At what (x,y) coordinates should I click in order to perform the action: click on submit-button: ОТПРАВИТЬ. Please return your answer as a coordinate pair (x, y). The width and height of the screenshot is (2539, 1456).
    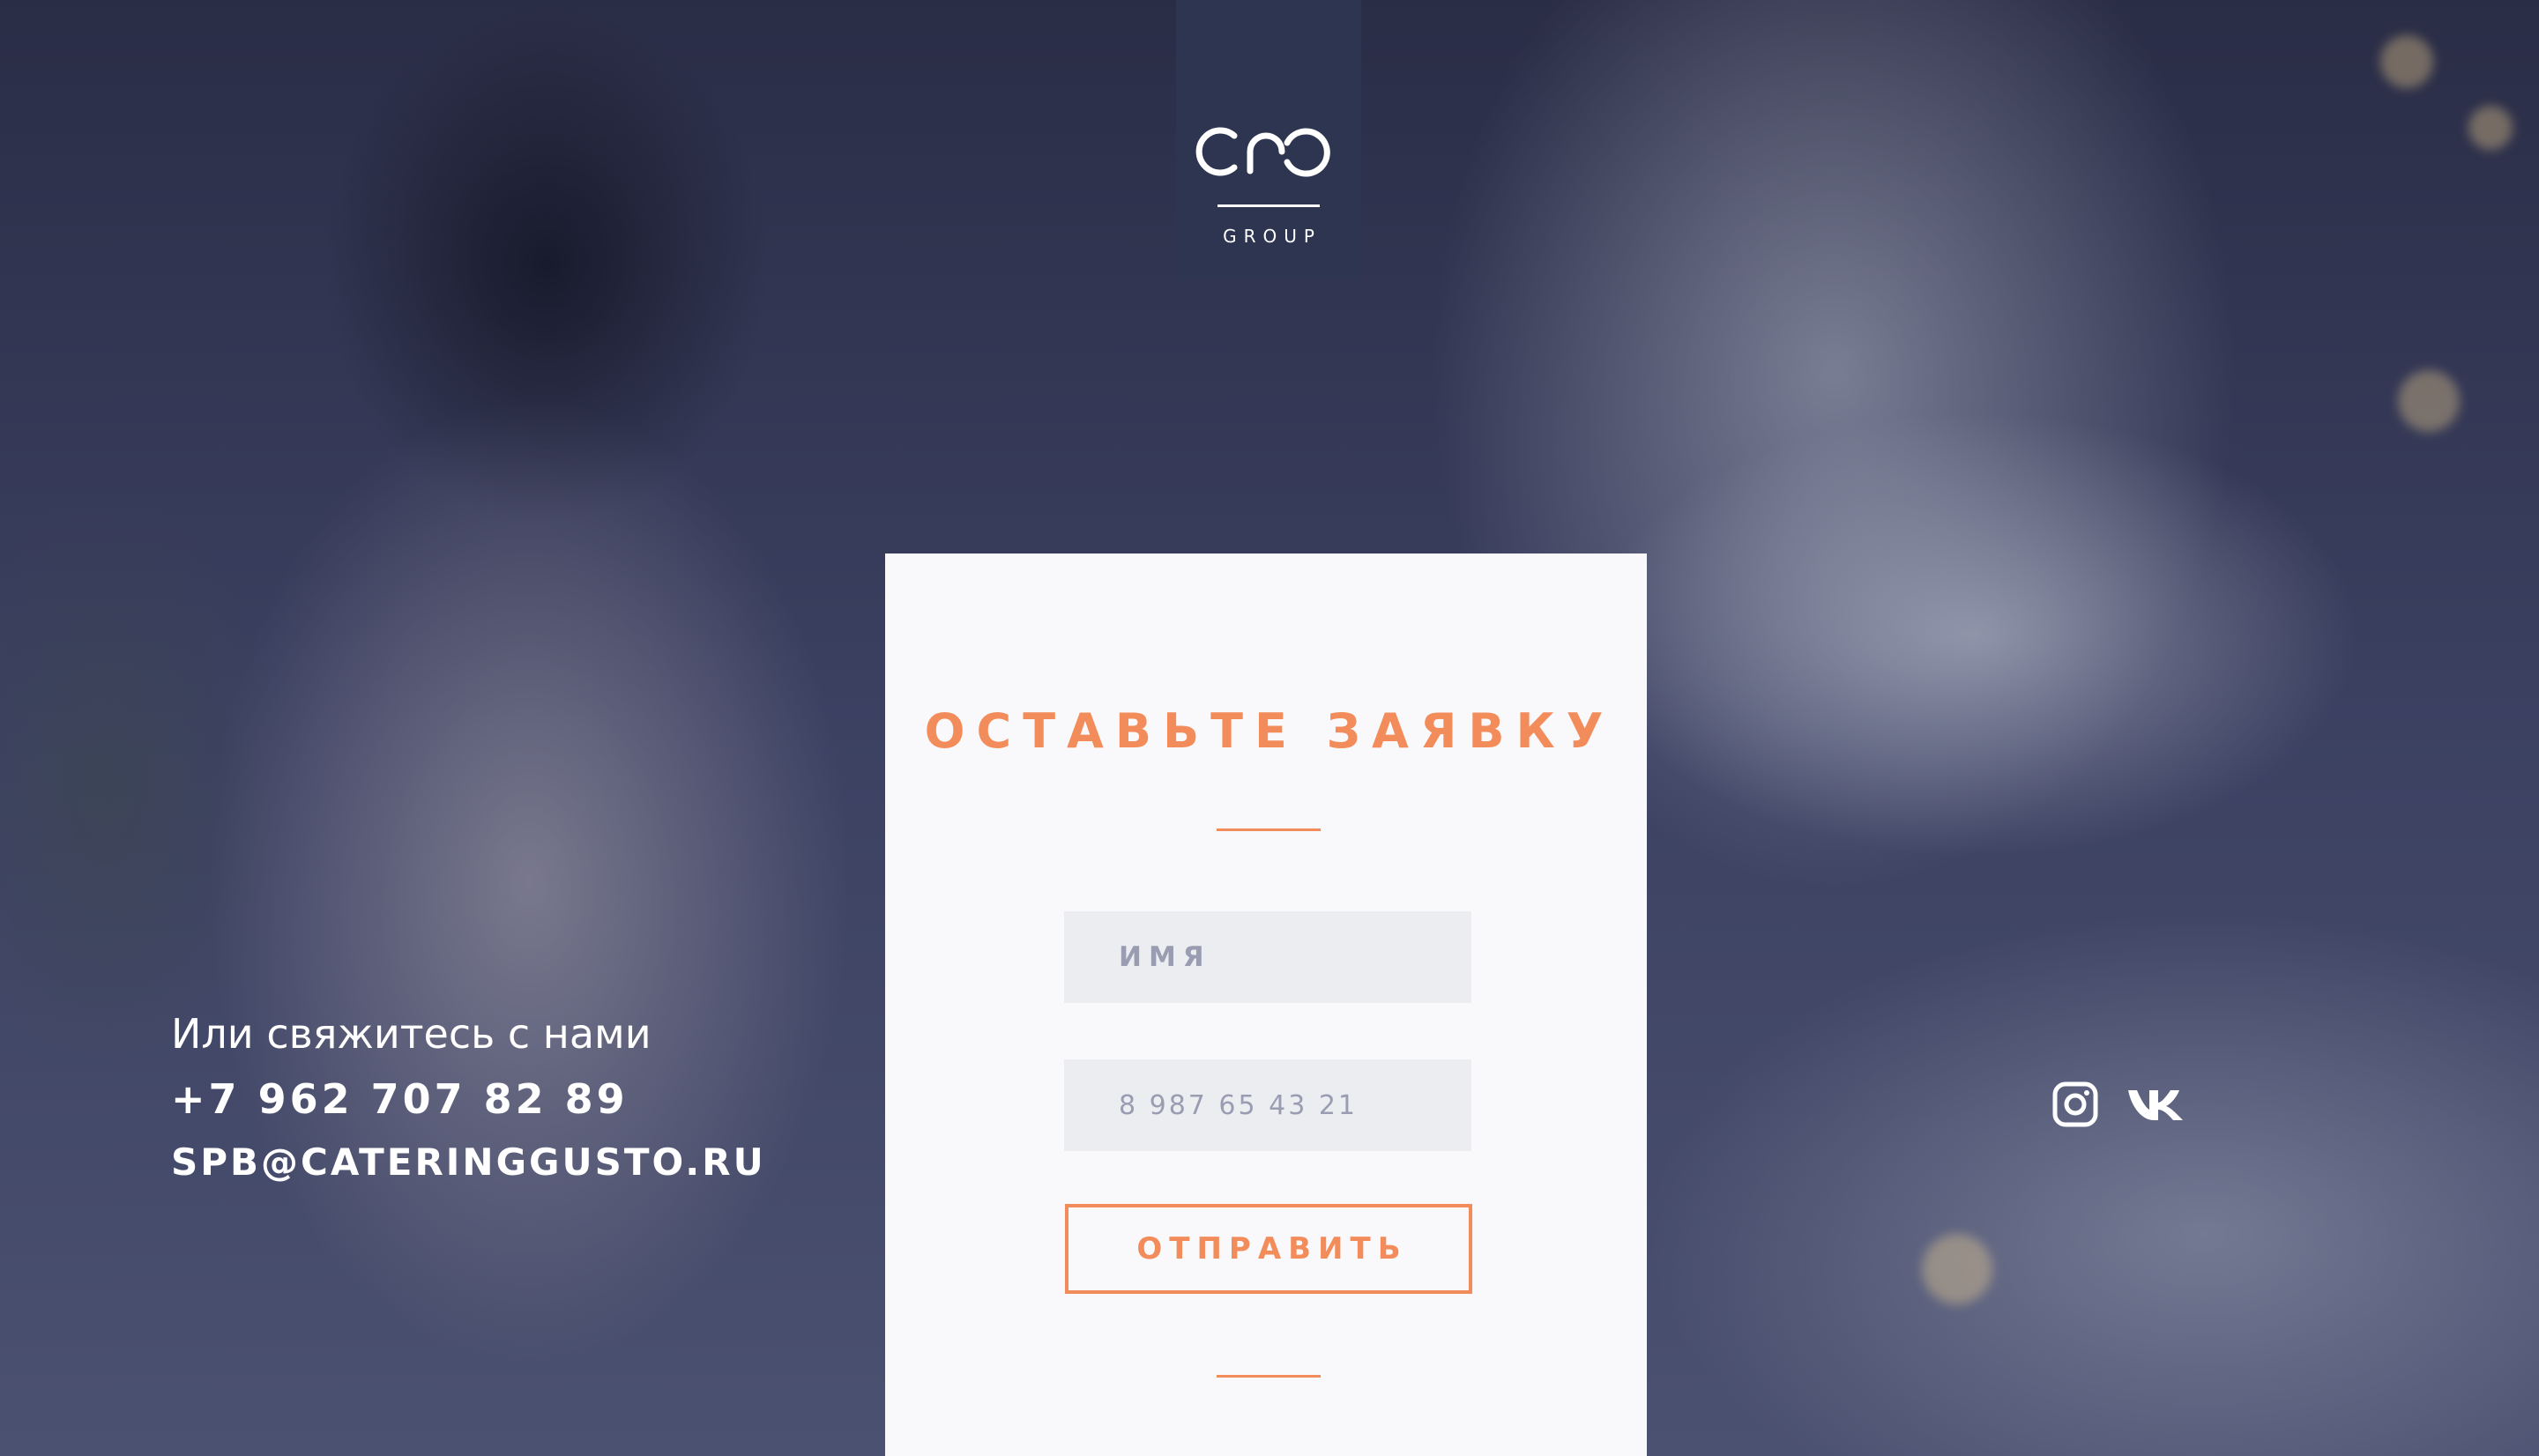
    Looking at the image, I should click on (1268, 1249).